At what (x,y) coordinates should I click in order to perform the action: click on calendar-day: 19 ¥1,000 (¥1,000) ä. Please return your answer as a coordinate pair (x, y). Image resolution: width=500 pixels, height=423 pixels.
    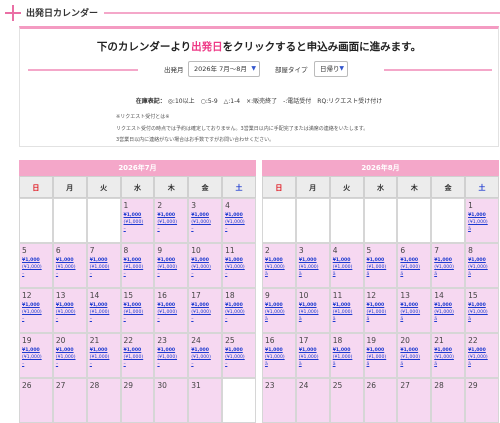
    Looking at the image, I should click on (380, 355).